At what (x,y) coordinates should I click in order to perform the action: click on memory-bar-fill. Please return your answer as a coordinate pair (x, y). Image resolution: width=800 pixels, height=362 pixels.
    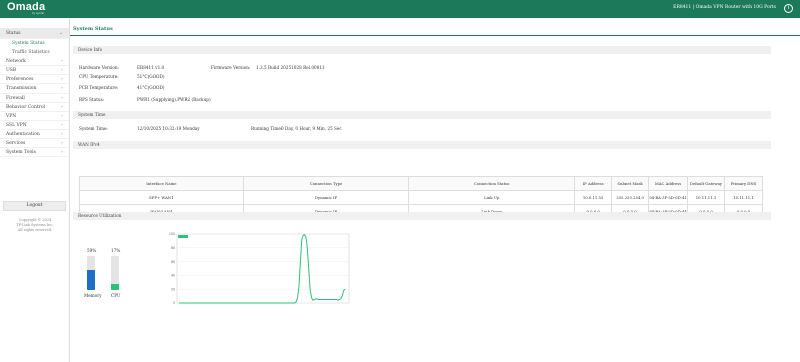
    Looking at the image, I should click on (91, 279).